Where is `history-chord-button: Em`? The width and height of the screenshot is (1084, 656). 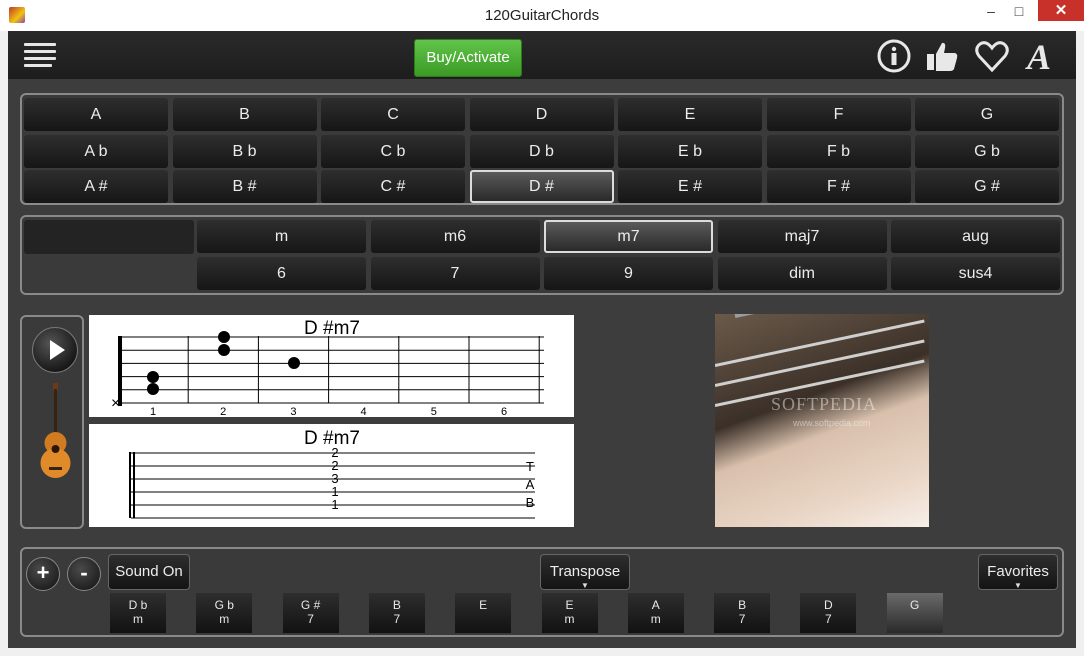 history-chord-button: Em is located at coordinates (569, 613).